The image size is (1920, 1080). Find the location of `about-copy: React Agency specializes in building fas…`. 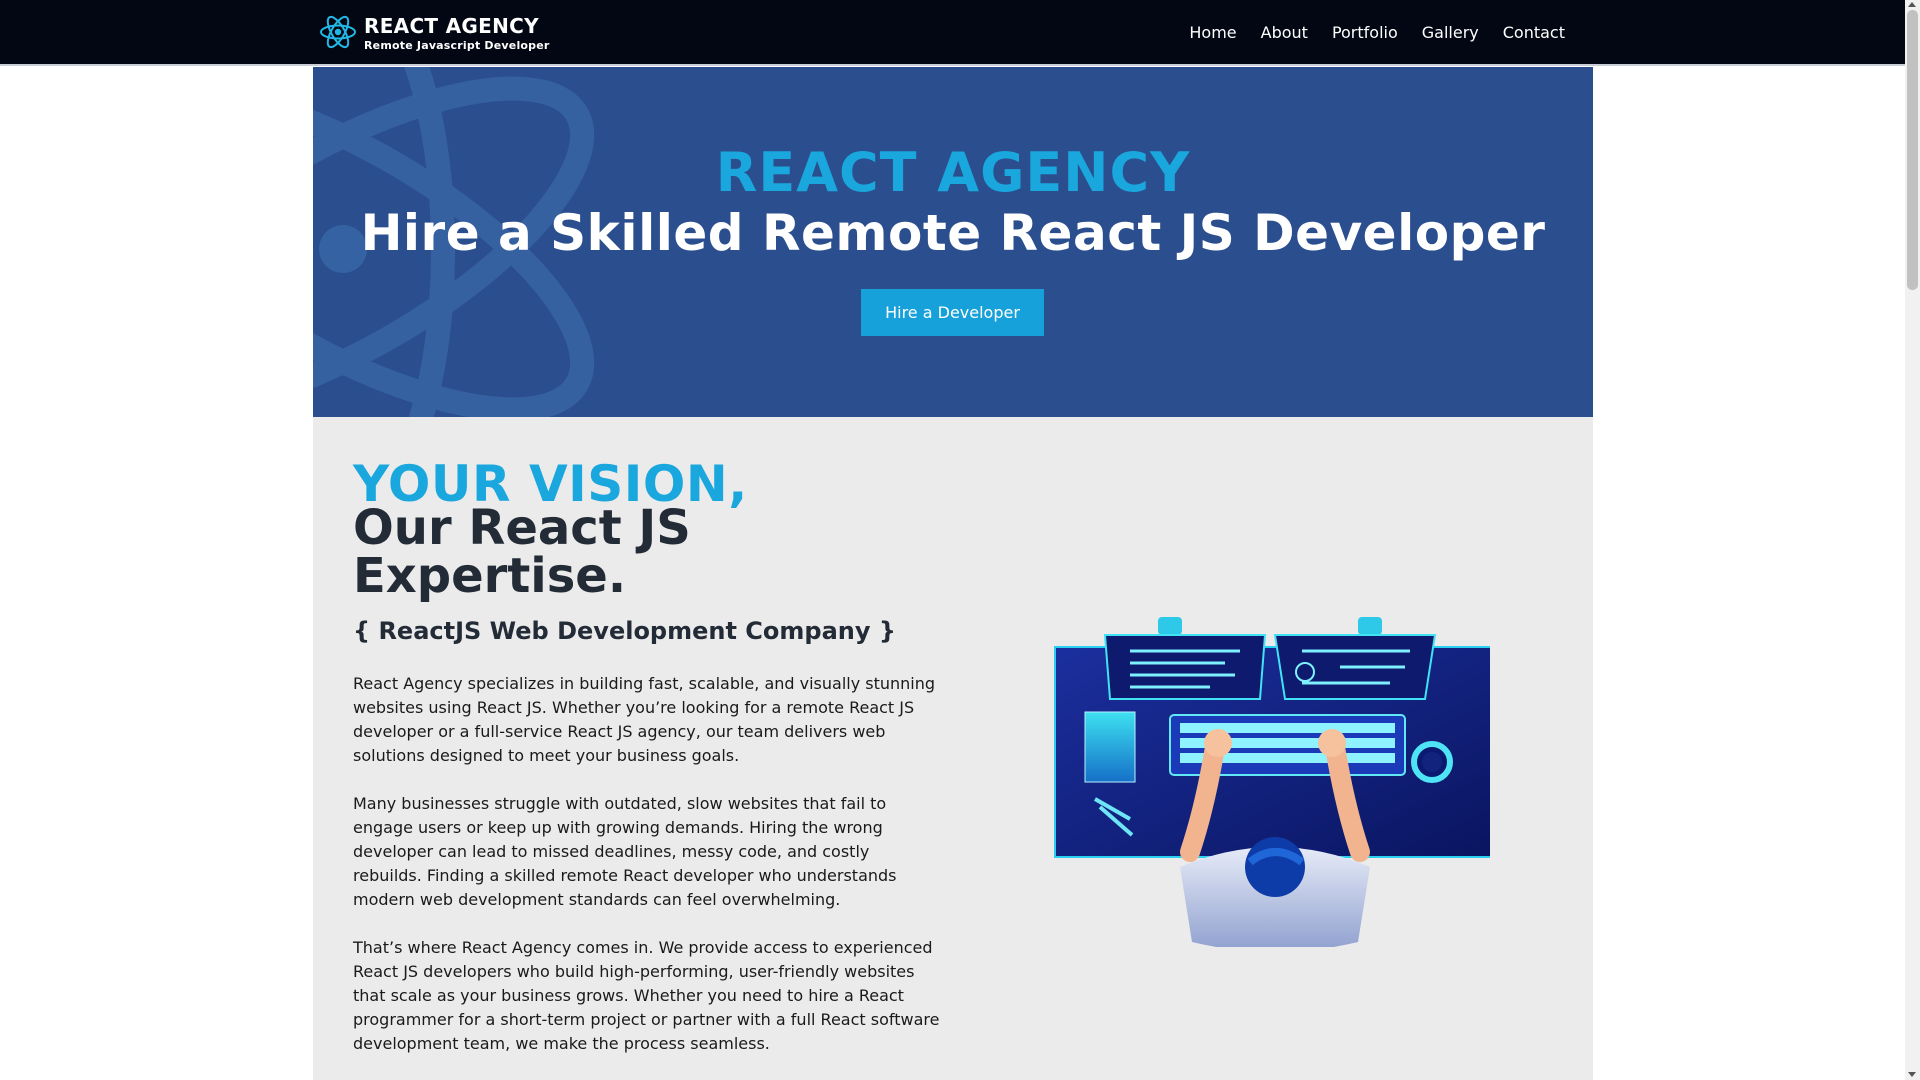

about-copy: React Agency specializes in building fas… is located at coordinates (648, 876).